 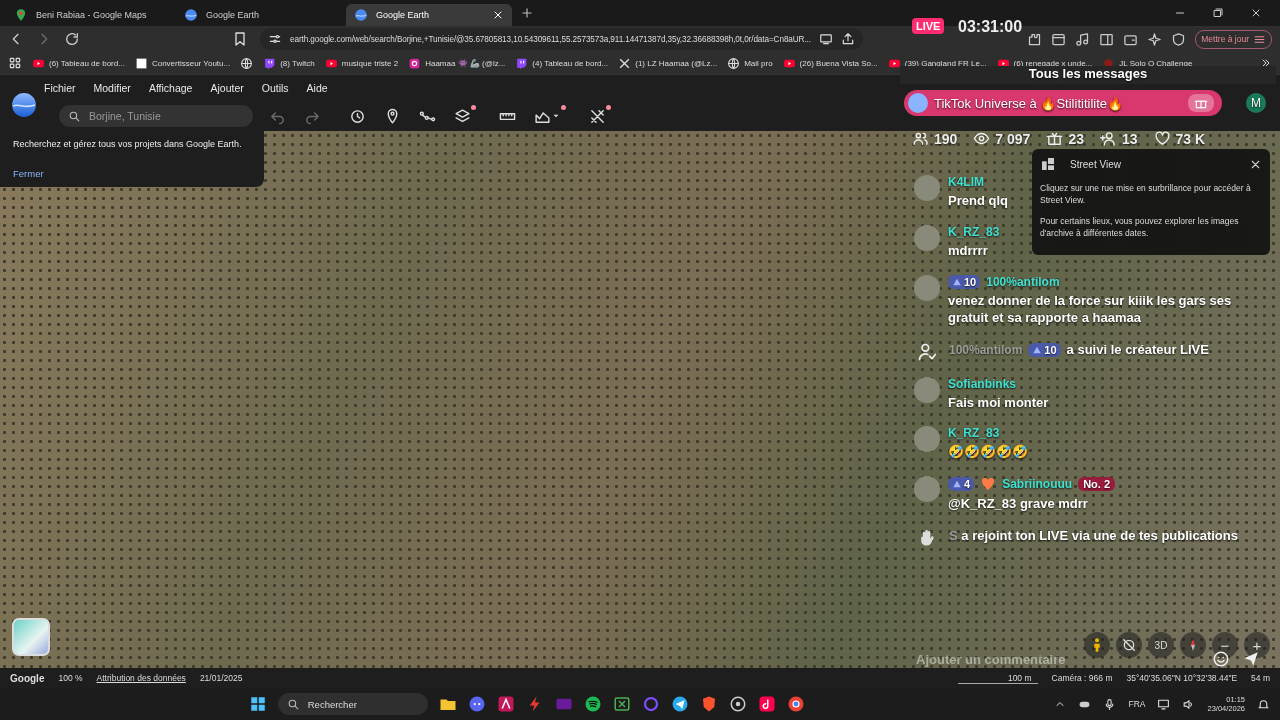 What do you see at coordinates (1108, 138) in the screenshot?
I see `add-person-icon` at bounding box center [1108, 138].